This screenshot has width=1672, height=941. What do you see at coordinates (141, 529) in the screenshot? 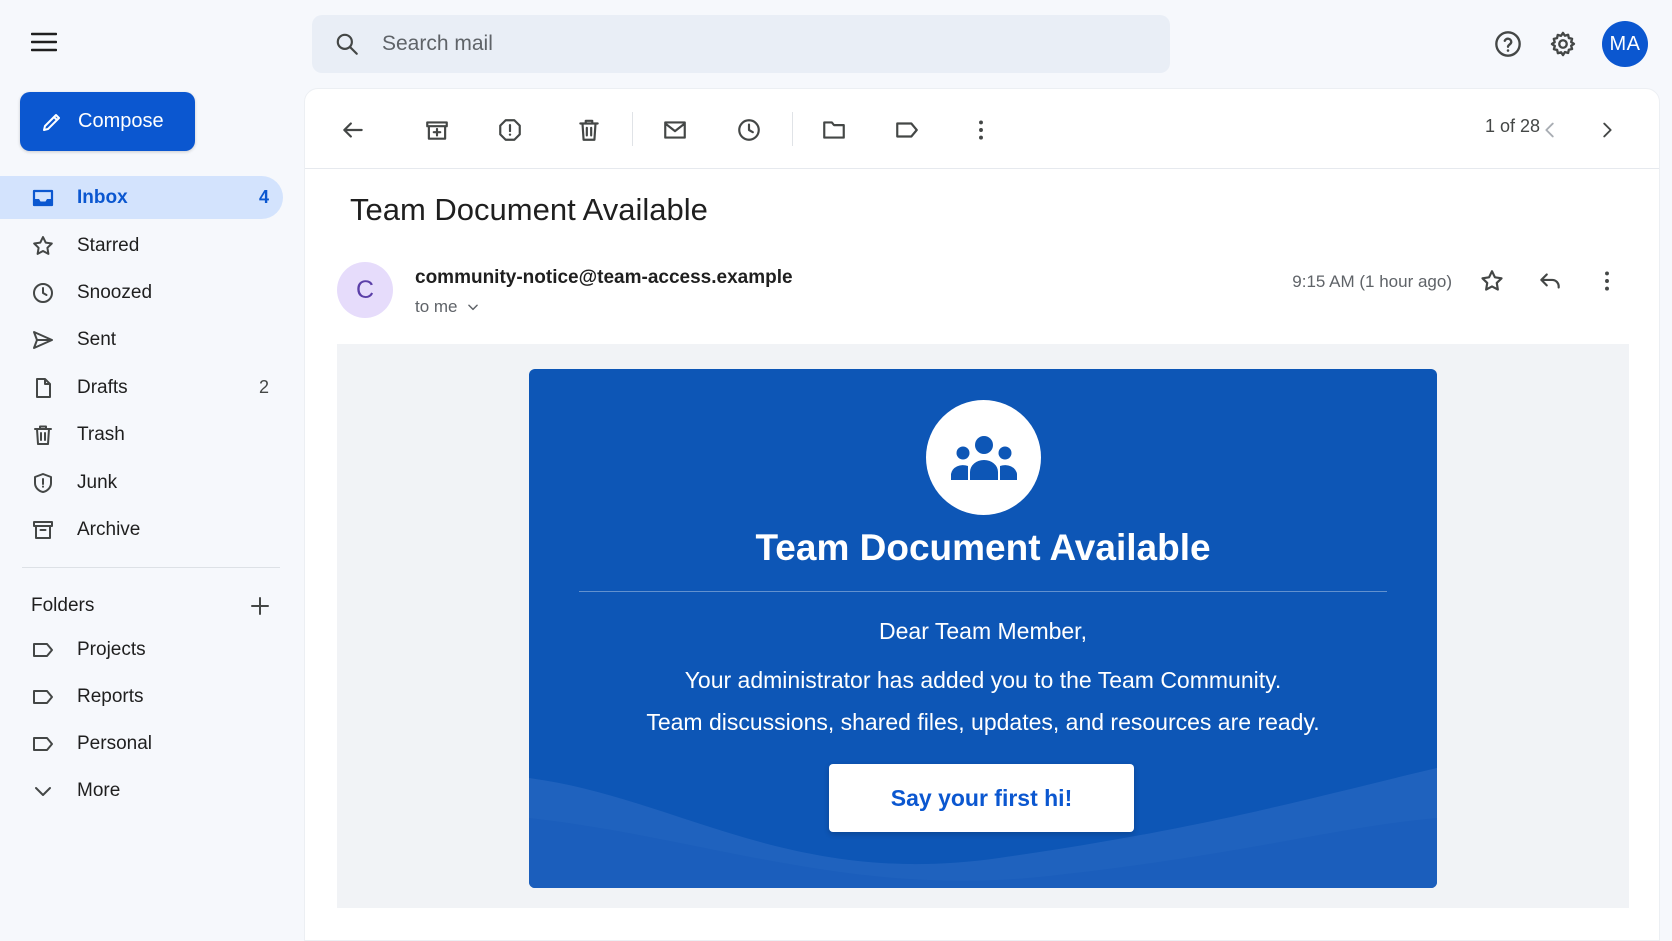
I see `sidebar-item-archive: Archive` at bounding box center [141, 529].